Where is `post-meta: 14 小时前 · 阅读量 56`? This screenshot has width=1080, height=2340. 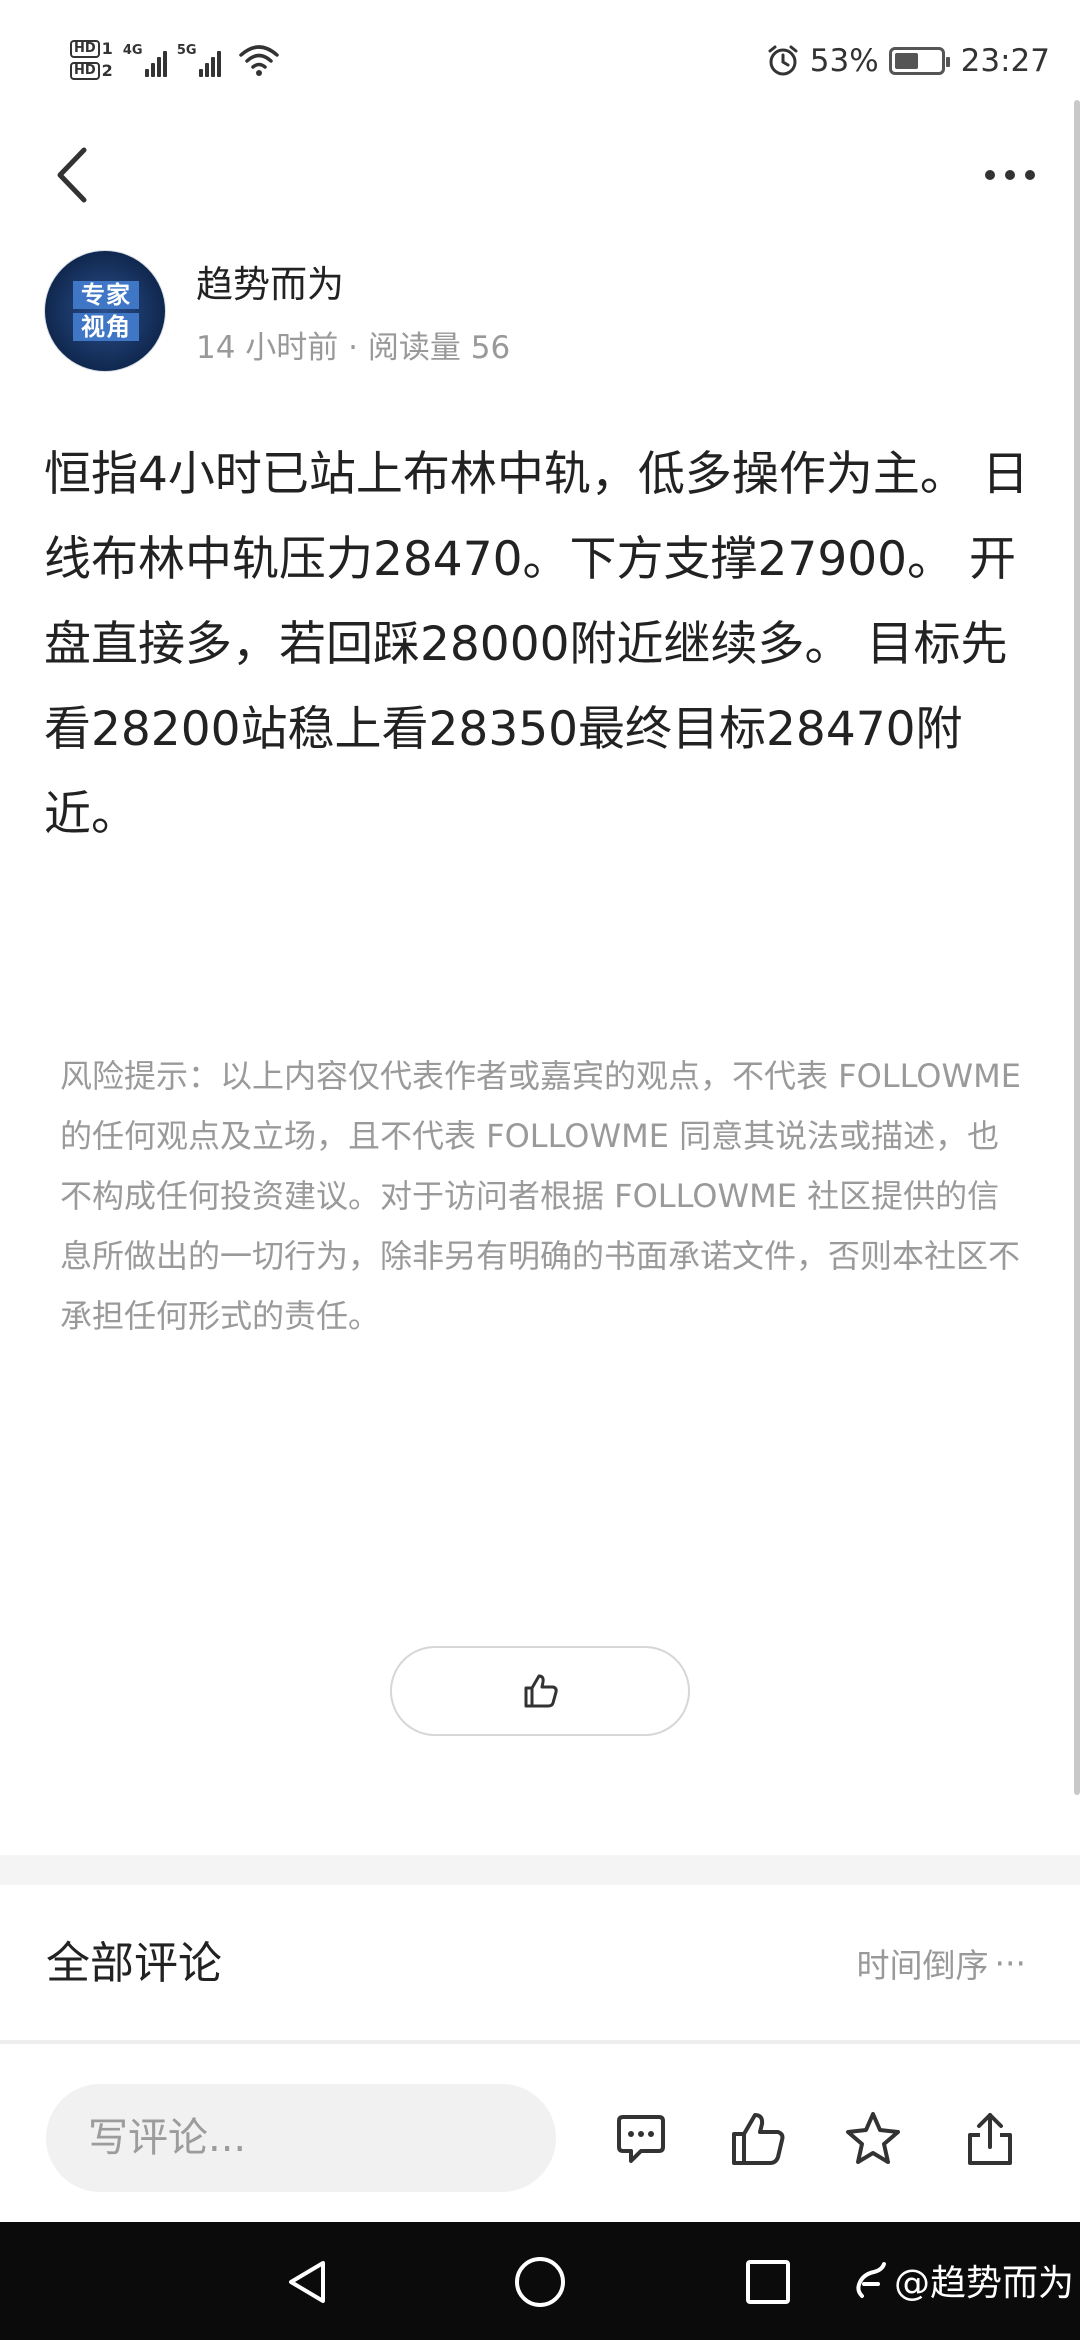 post-meta: 14 小时前 · 阅读量 56 is located at coordinates (353, 348).